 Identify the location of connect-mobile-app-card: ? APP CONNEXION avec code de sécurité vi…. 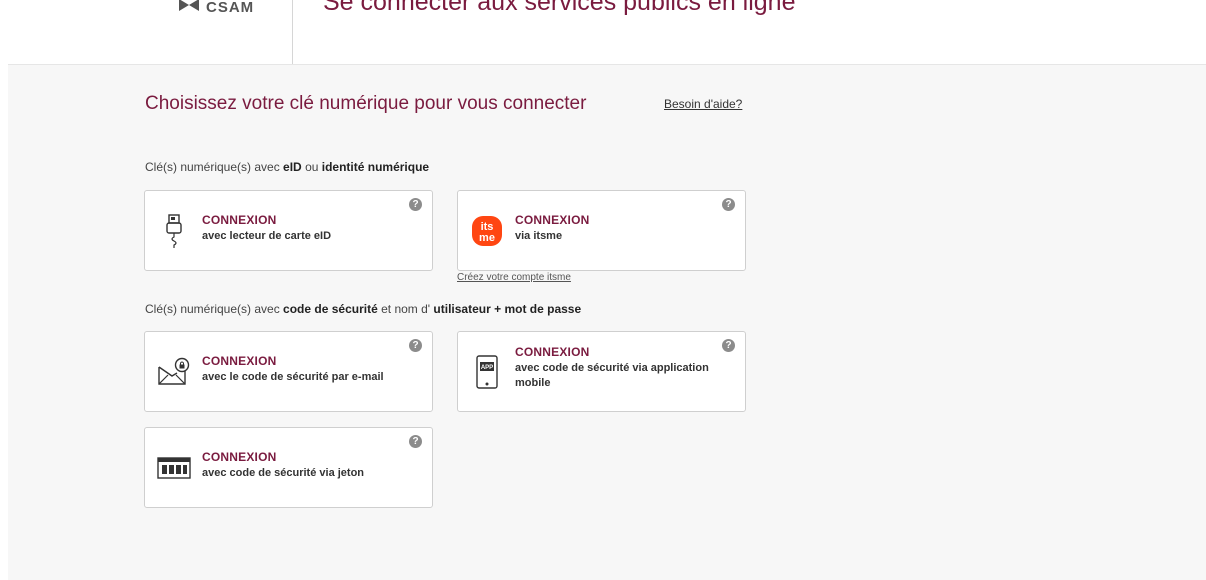
(601, 371).